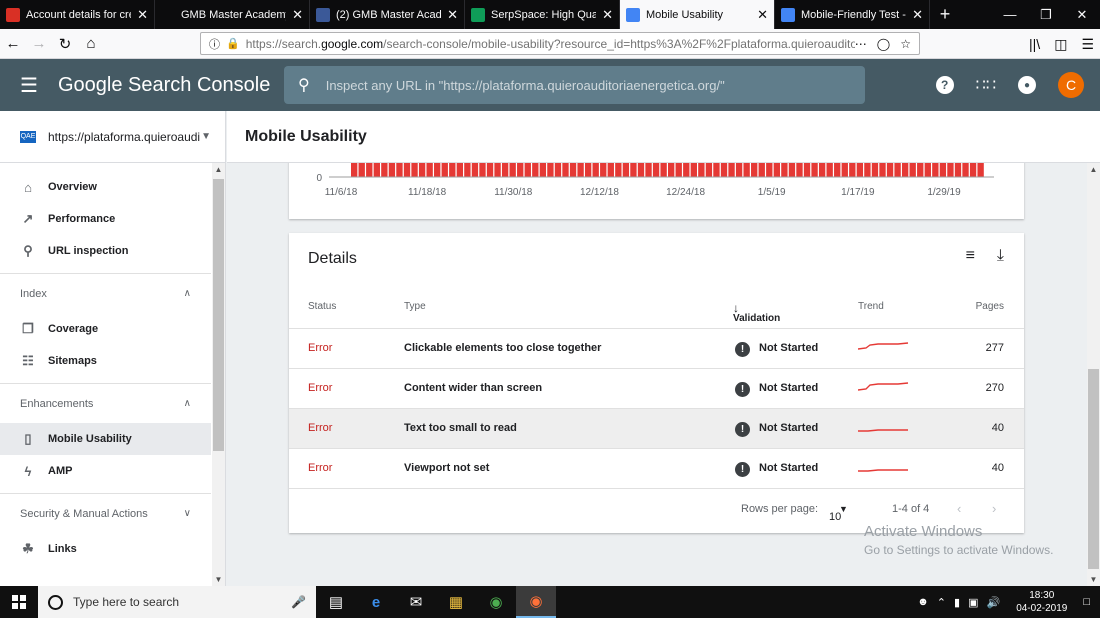 The width and height of the screenshot is (1100, 618). I want to click on restore-icon: ❐, so click(1046, 14).